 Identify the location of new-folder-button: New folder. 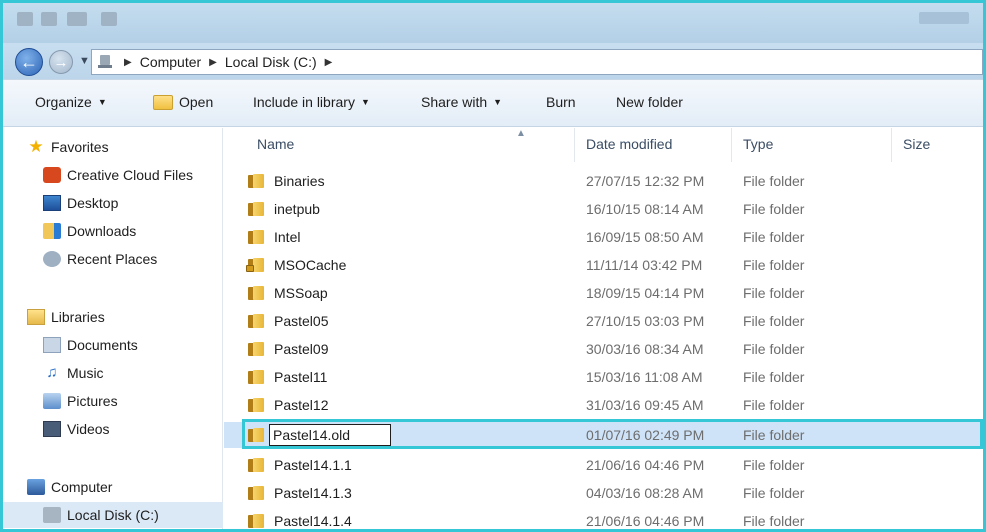
(649, 102).